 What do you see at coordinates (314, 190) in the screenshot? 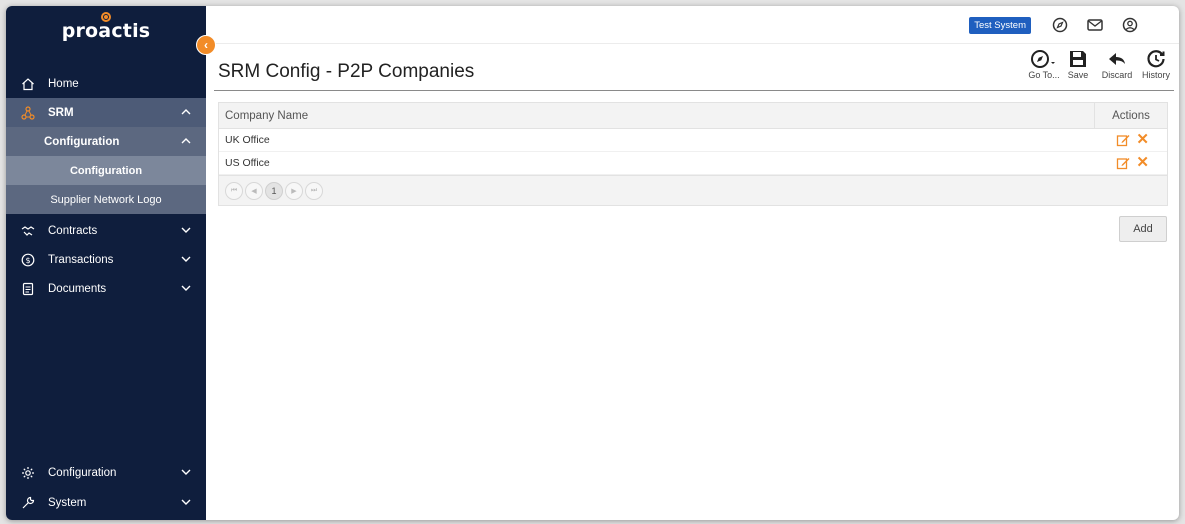
I see `last-page-icon: ⏭` at bounding box center [314, 190].